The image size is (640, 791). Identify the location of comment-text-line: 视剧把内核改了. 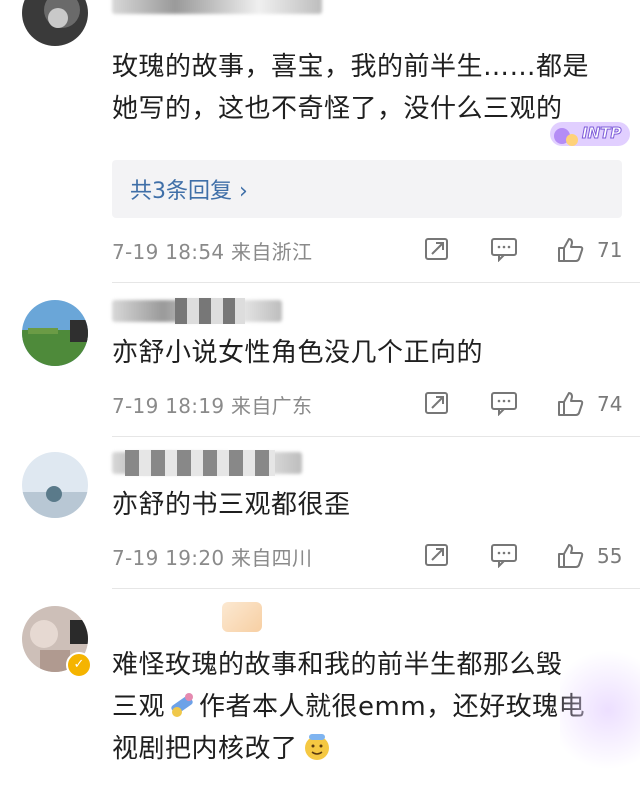
(222, 749).